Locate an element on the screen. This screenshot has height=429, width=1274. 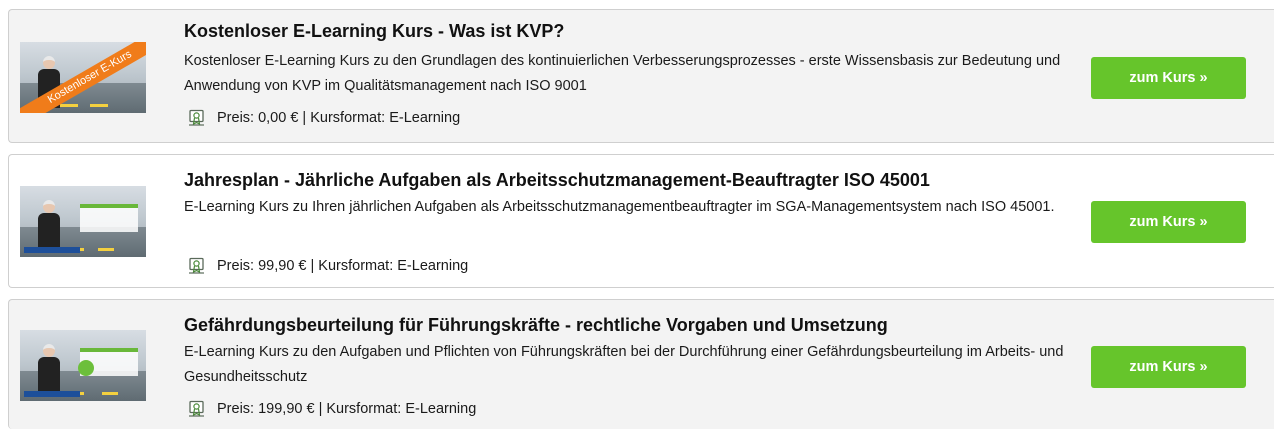
course-price: Preis: 99,90 € | Kursformat: E-Learning is located at coordinates (343, 265).